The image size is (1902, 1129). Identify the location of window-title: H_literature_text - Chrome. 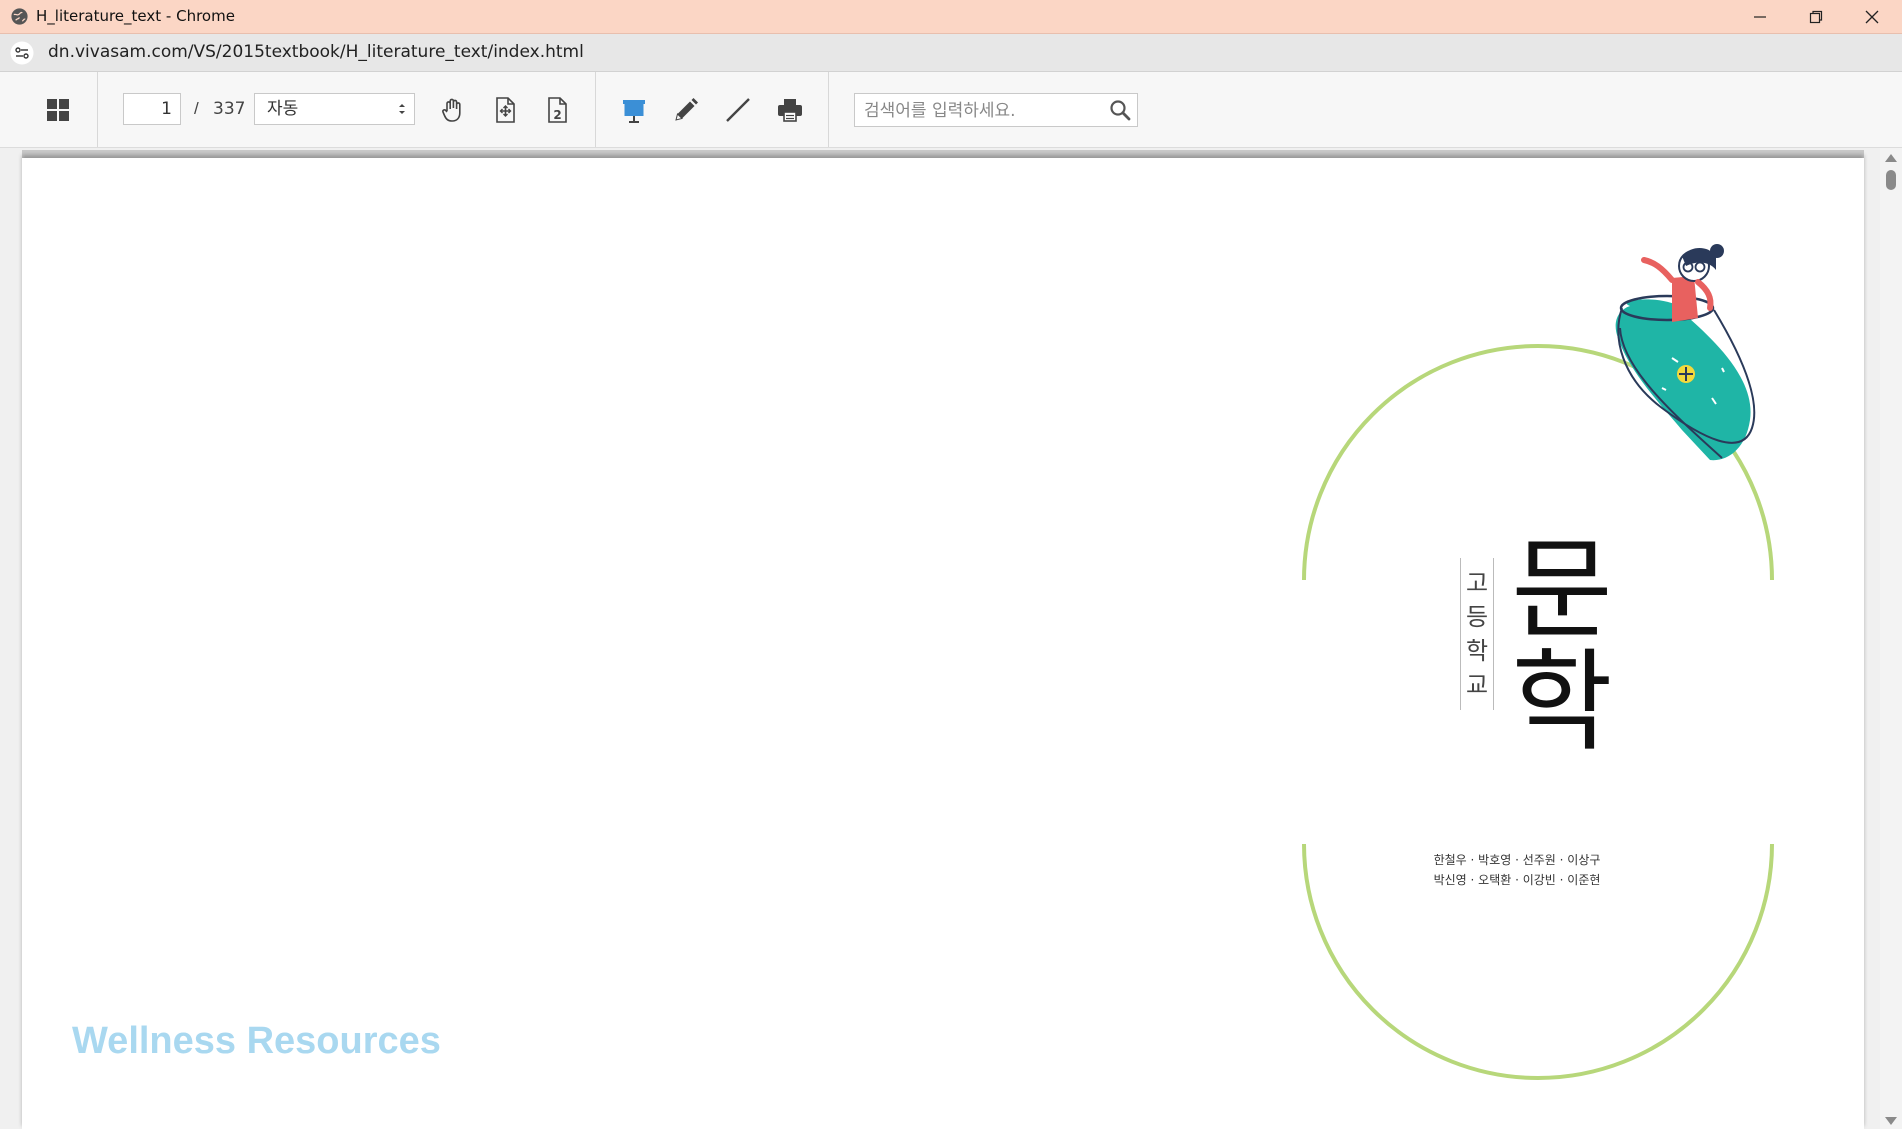
(135, 16).